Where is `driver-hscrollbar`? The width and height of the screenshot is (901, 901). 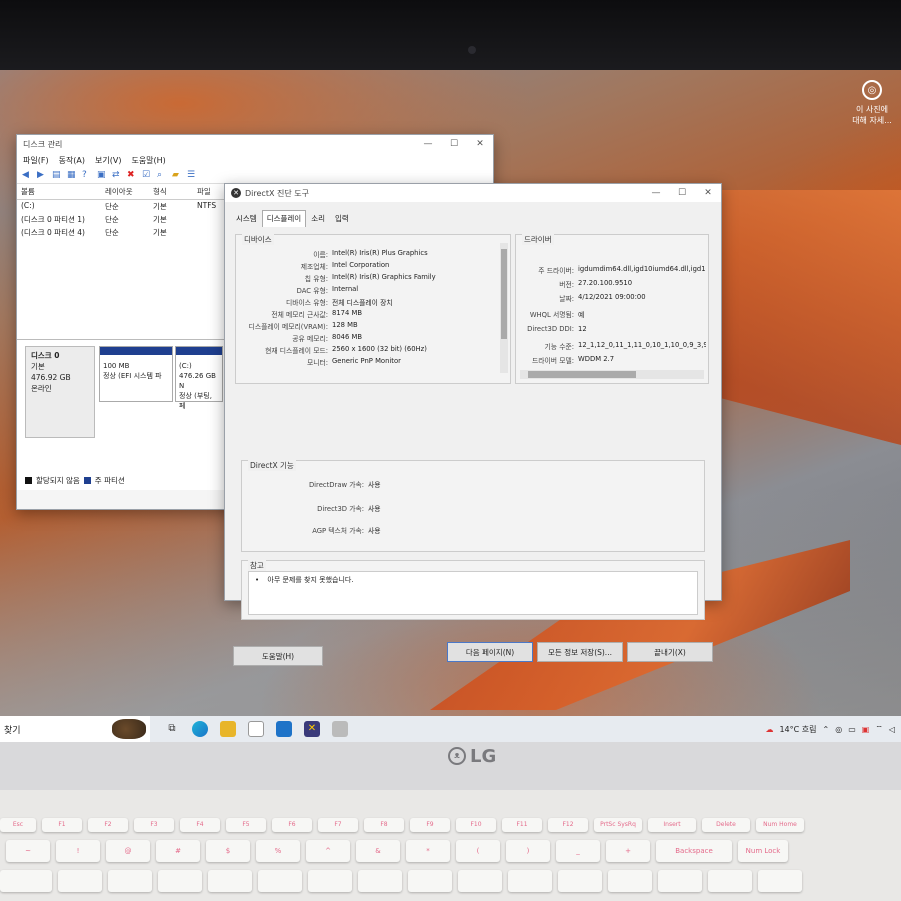 driver-hscrollbar is located at coordinates (612, 374).